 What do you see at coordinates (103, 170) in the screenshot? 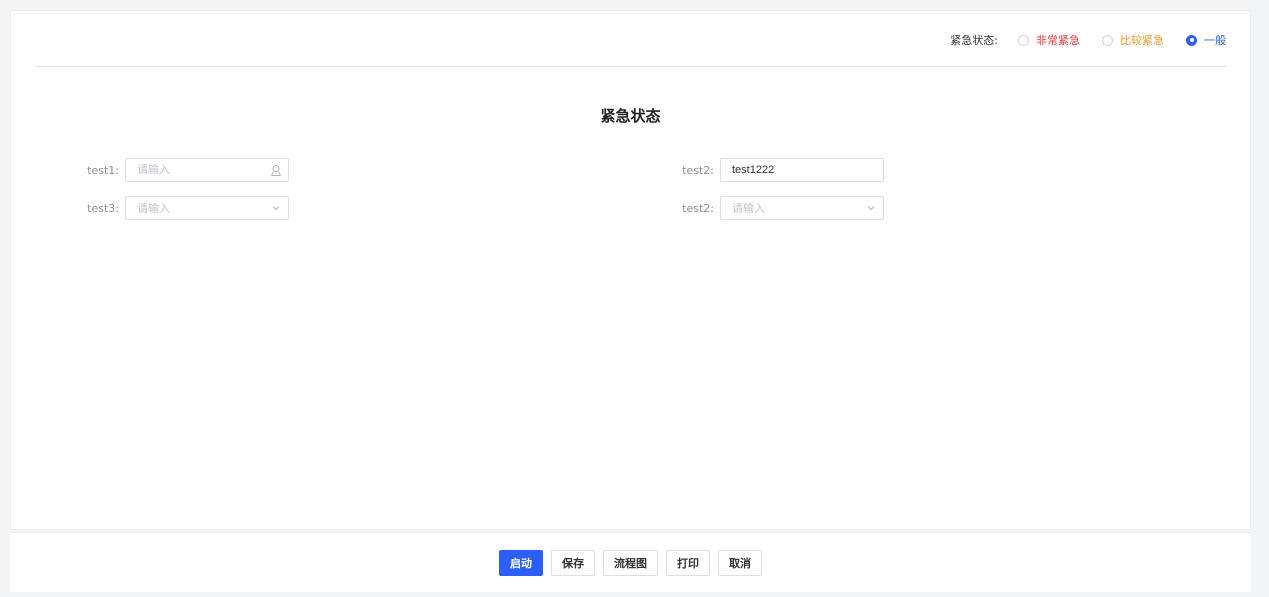
I see `field-label: test1:` at bounding box center [103, 170].